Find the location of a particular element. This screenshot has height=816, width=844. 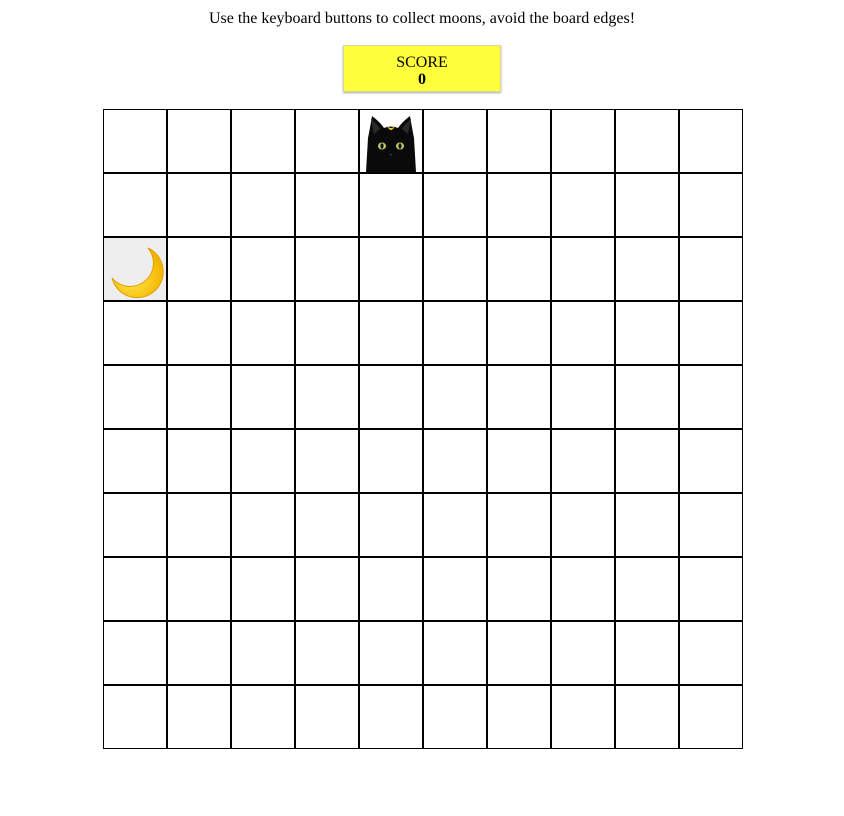

score-panel: SCORE 0 is located at coordinates (422, 68).